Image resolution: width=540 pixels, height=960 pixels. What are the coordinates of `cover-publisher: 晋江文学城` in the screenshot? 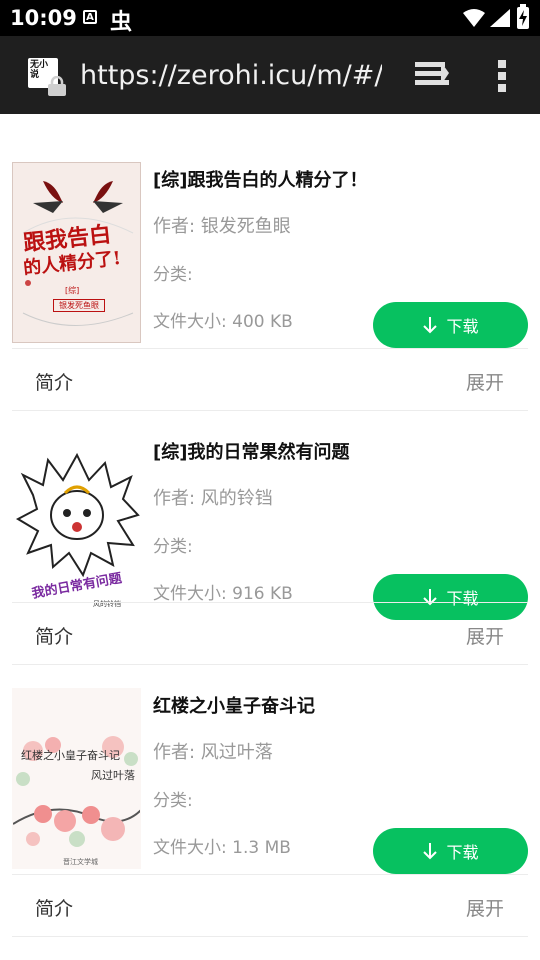 It's located at (80, 862).